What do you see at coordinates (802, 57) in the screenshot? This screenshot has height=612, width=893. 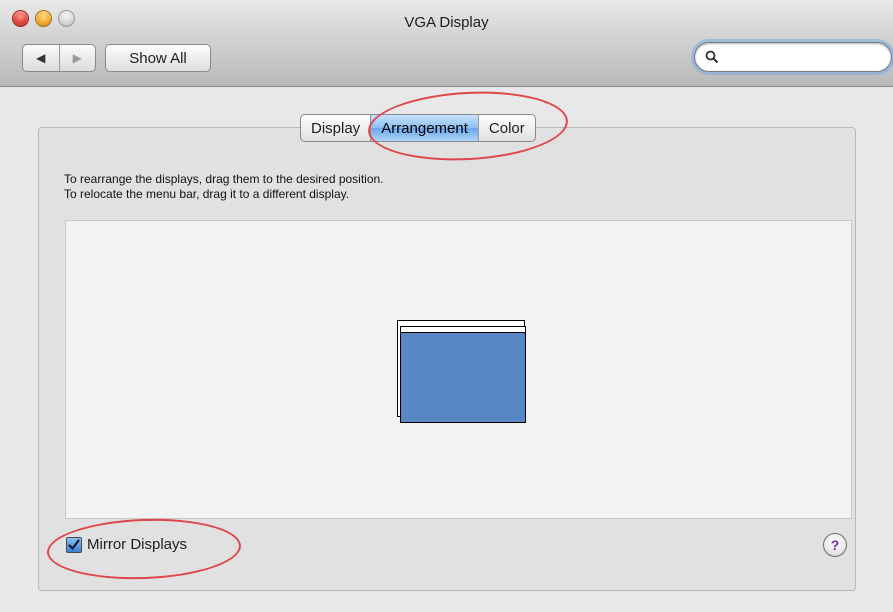 I see `search-input` at bounding box center [802, 57].